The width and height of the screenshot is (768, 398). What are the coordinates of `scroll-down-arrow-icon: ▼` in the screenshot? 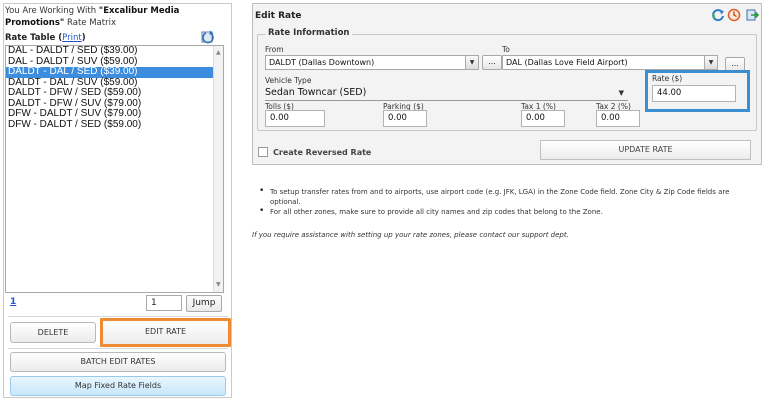 It's located at (218, 285).